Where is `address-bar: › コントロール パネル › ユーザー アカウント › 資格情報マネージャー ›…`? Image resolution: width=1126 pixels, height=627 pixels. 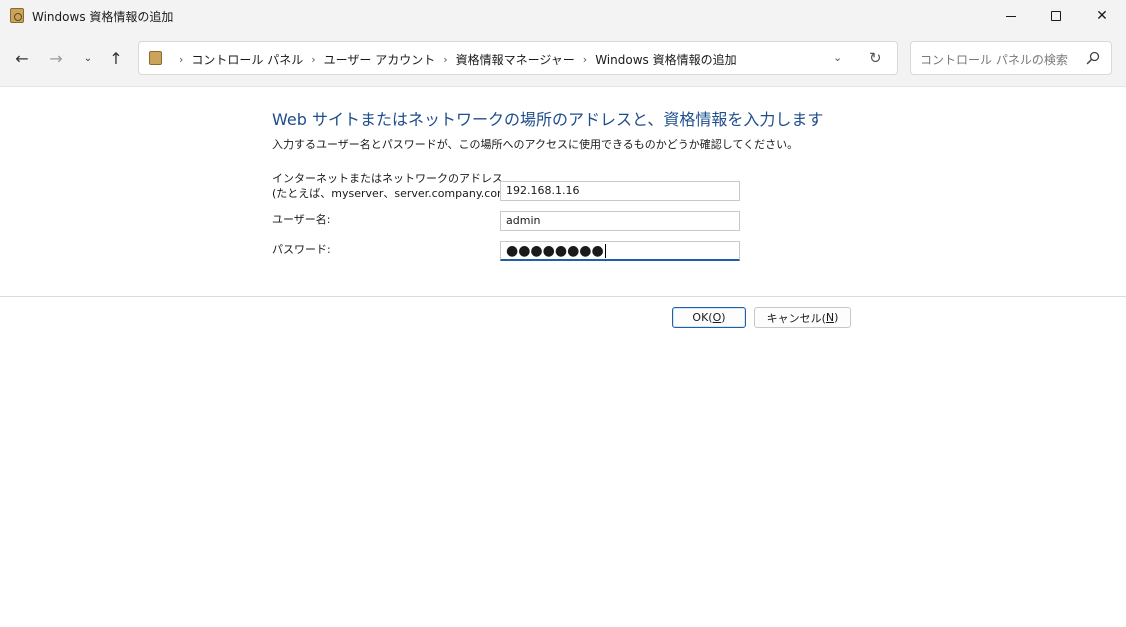 address-bar: › コントロール パネル › ユーザー アカウント › 資格情報マネージャー ›… is located at coordinates (518, 58).